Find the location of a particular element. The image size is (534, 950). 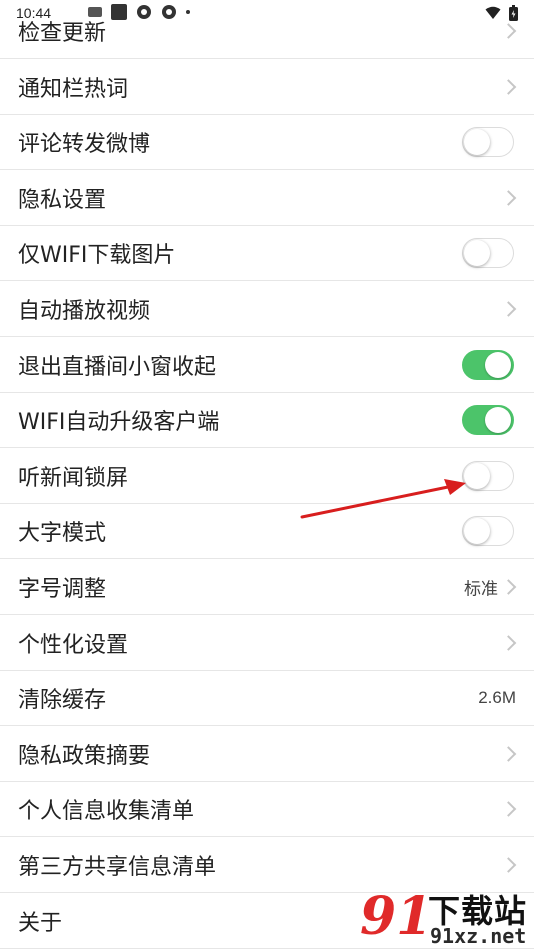

settings-row: 隐私政策摘要 is located at coordinates (267, 754).